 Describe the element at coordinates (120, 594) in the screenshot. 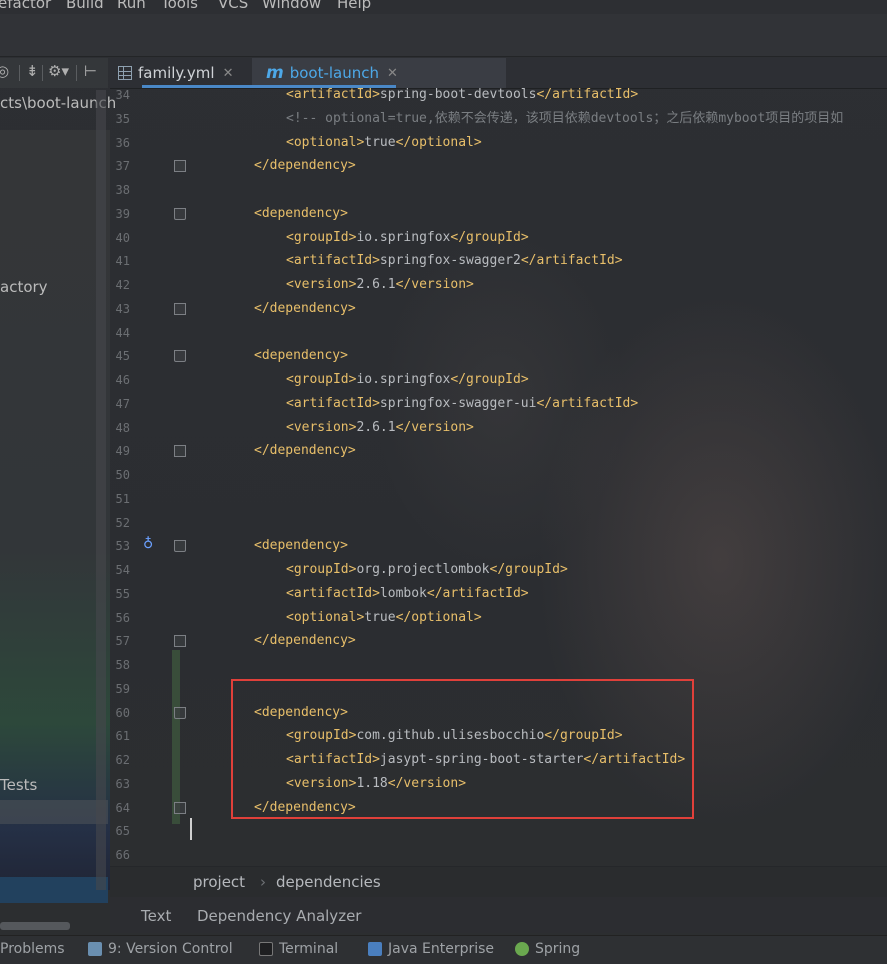

I see `line-number: 55` at that location.